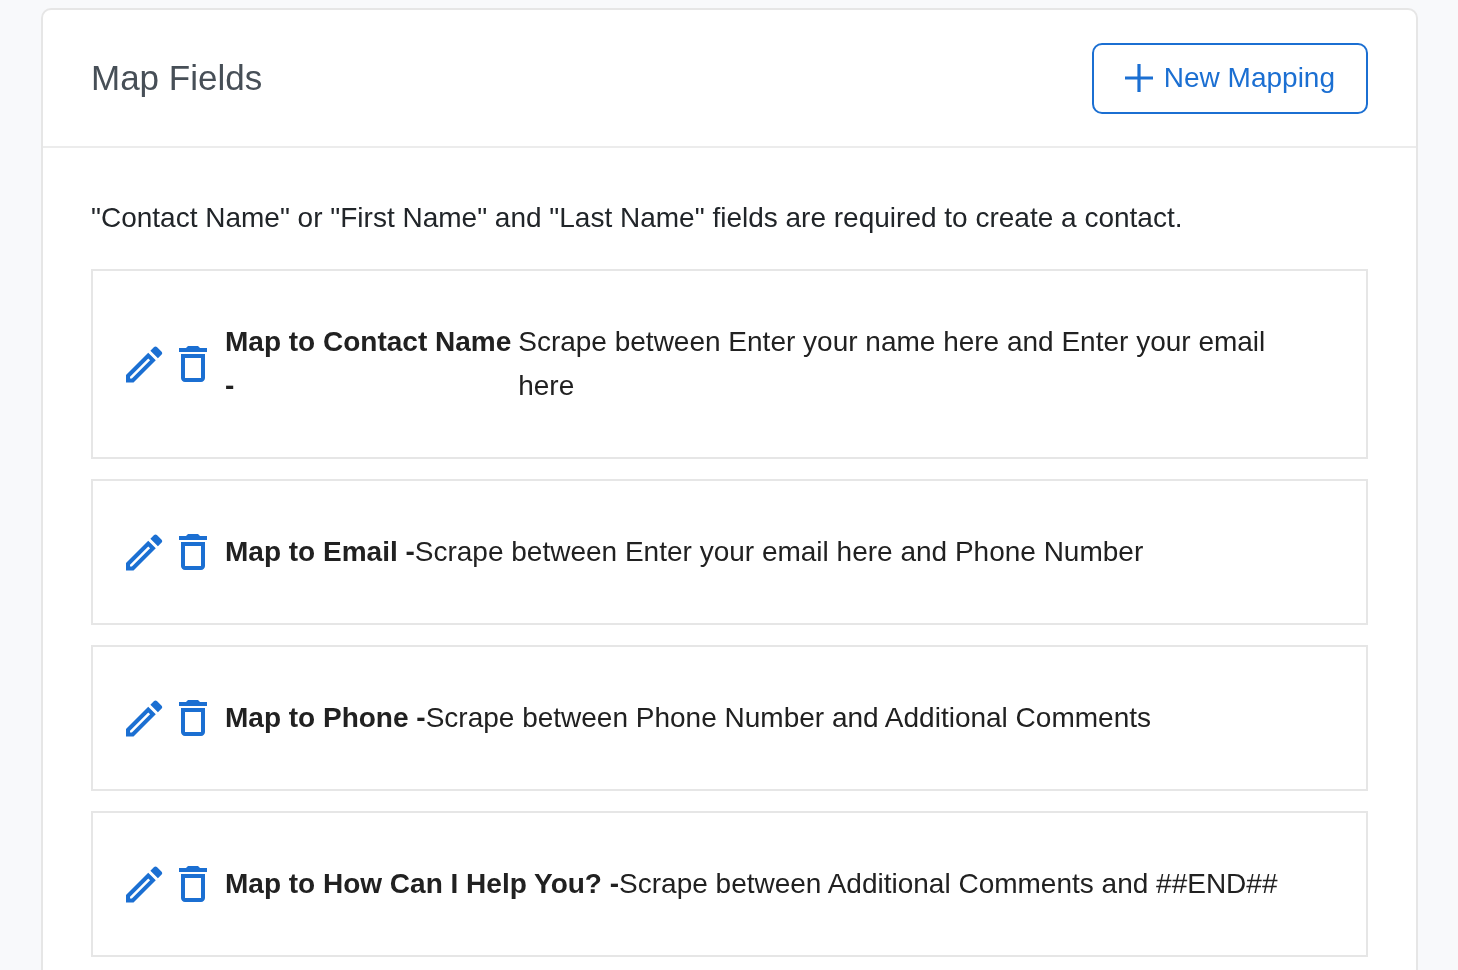 This screenshot has width=1458, height=970. I want to click on mapping-title: Map to Contact Name -, so click(369, 364).